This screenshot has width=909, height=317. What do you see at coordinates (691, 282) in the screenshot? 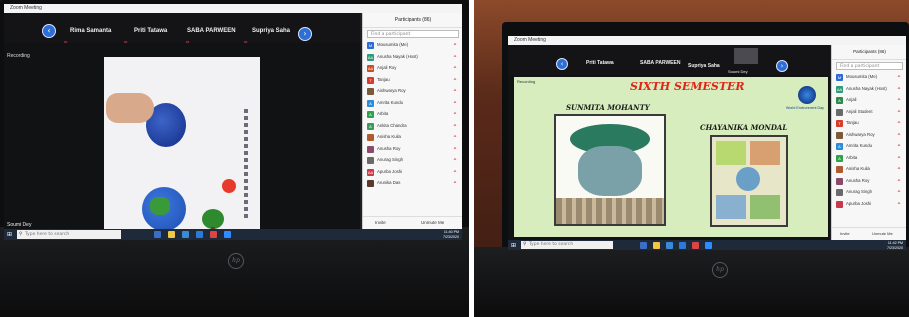
I see `desk-surface` at bounding box center [691, 282].